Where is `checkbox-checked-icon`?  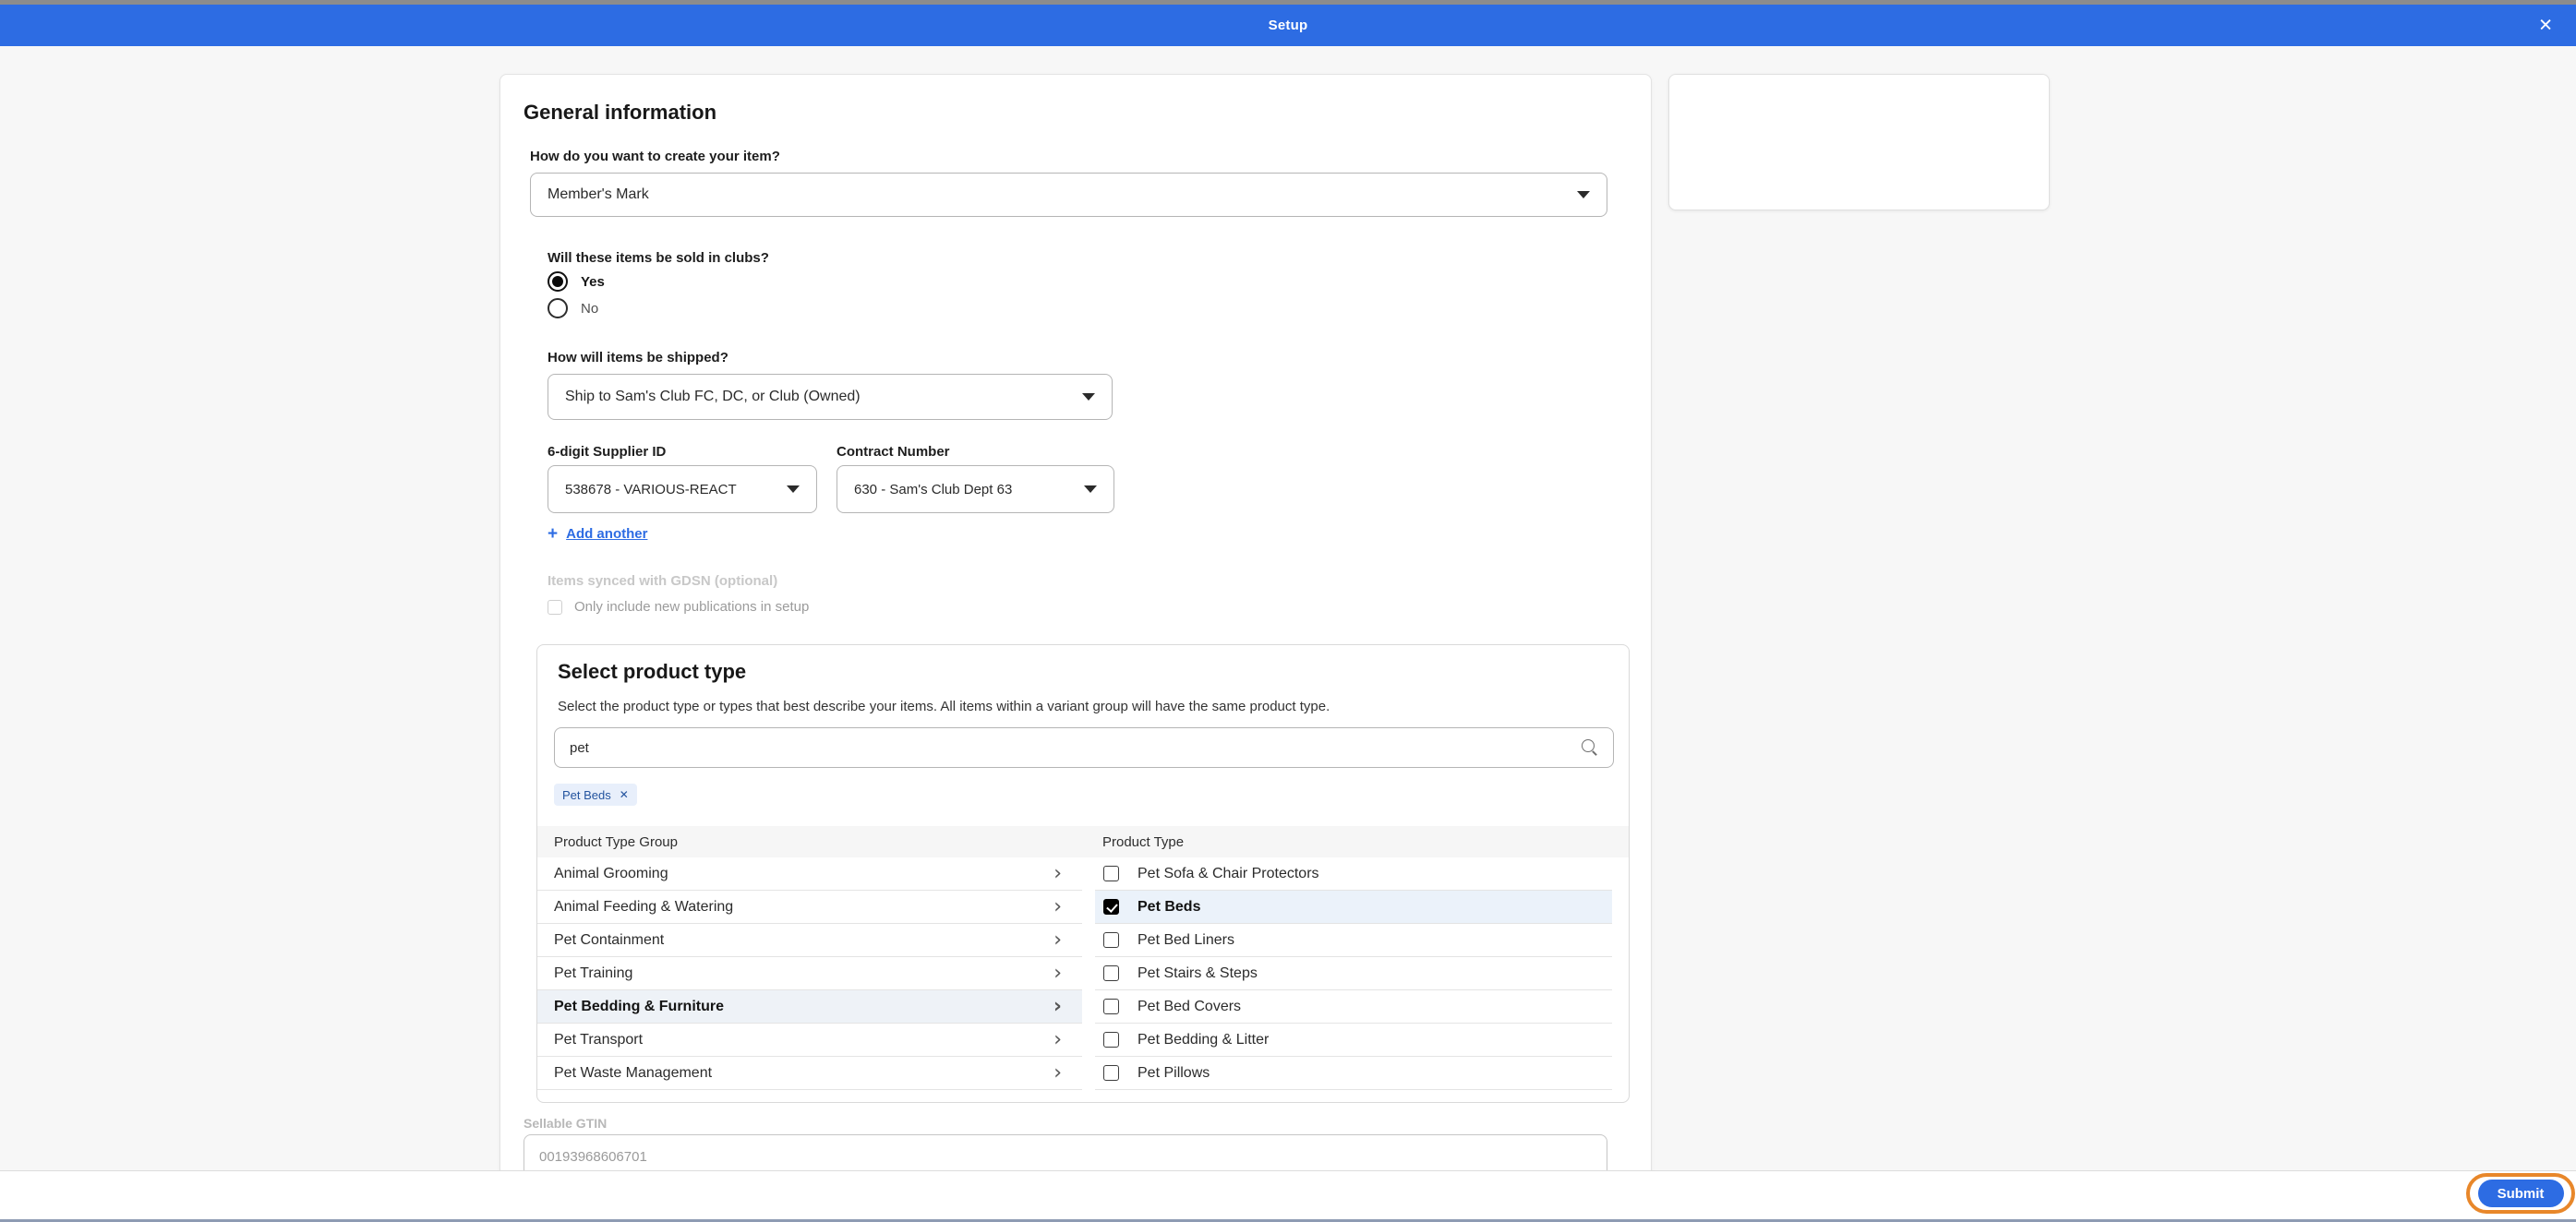
checkbox-checked-icon is located at coordinates (1111, 907).